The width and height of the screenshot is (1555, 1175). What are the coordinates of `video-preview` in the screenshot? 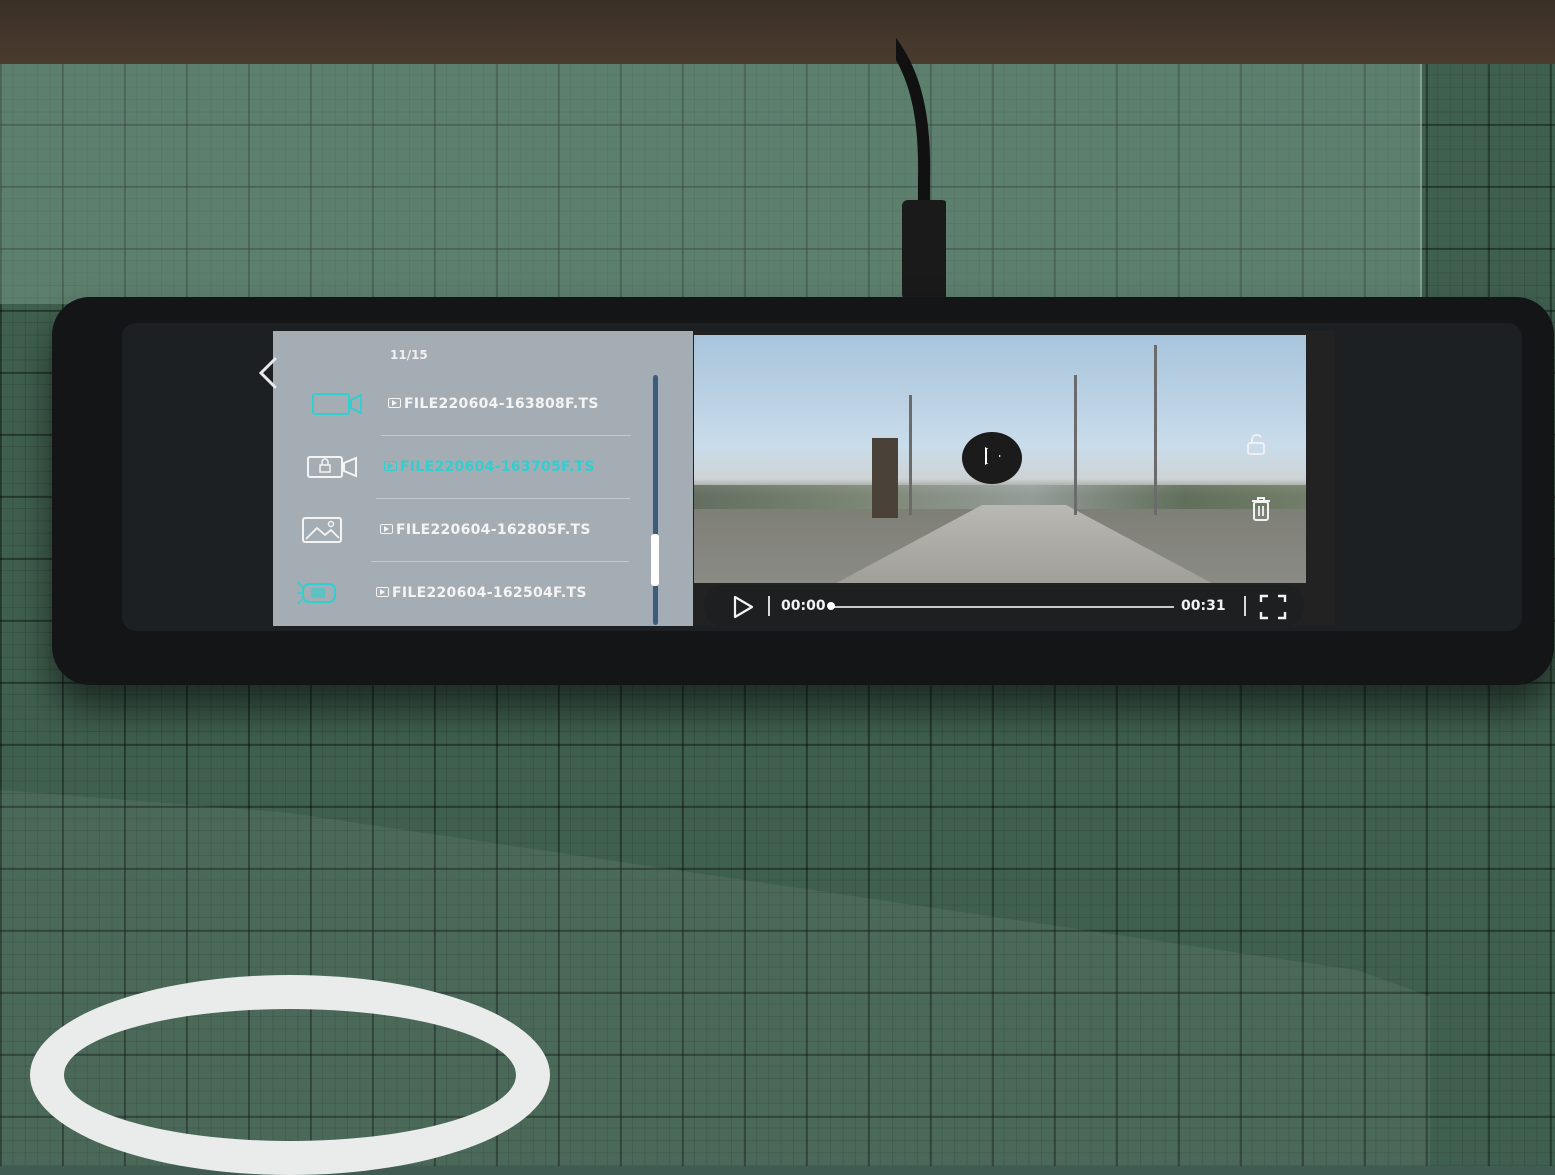 It's located at (1000, 459).